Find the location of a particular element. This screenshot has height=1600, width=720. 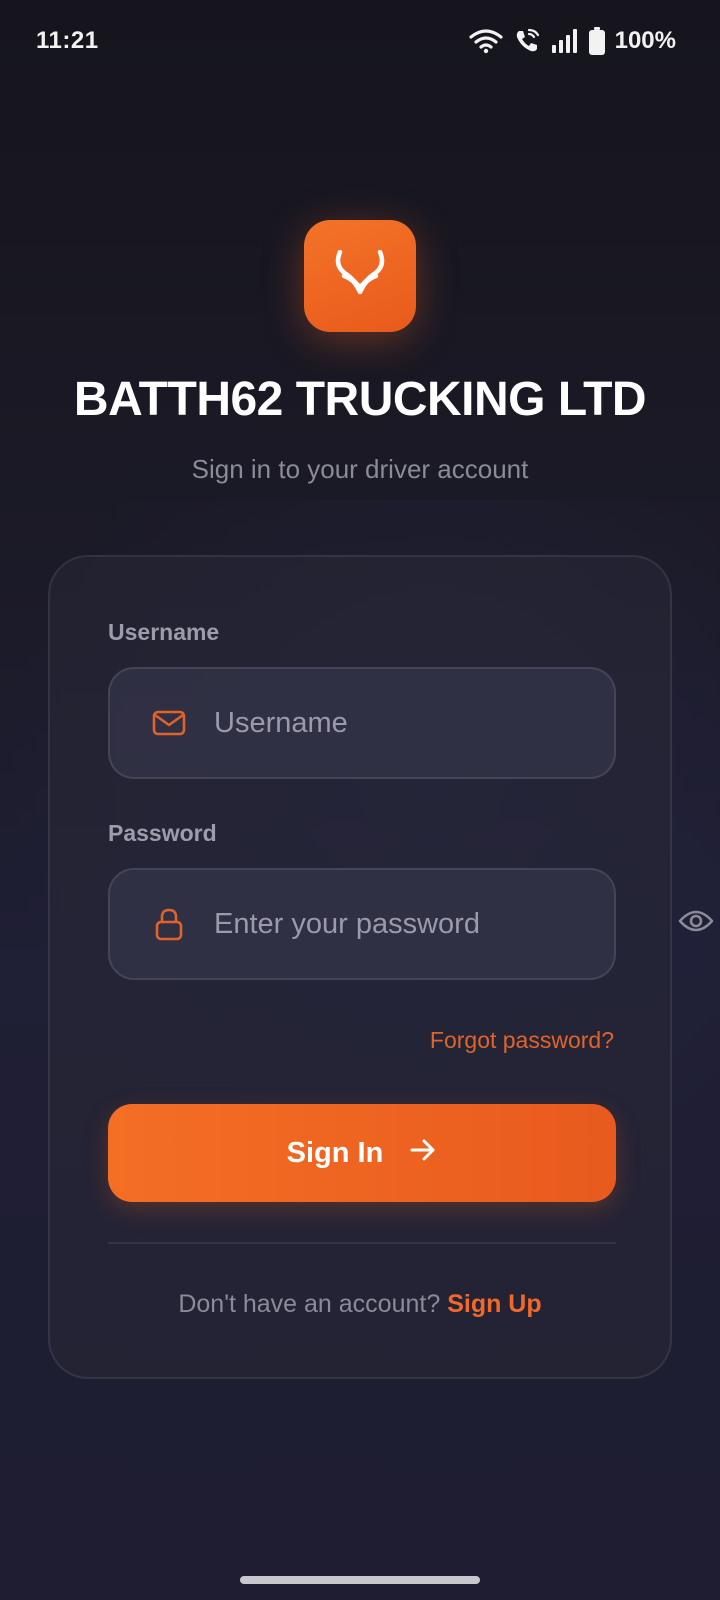

password-field-container is located at coordinates (362, 924).